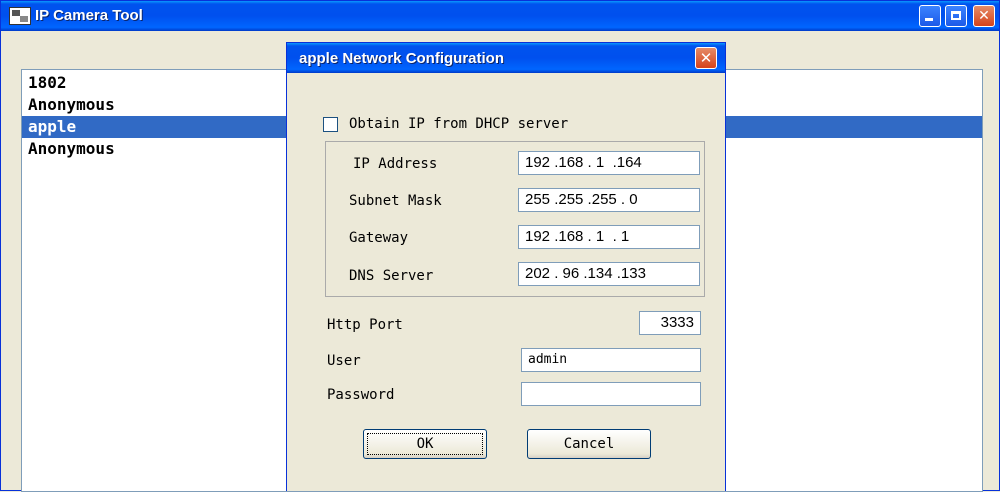  Describe the element at coordinates (706, 58) in the screenshot. I see `dialog-close-button: ✕` at that location.